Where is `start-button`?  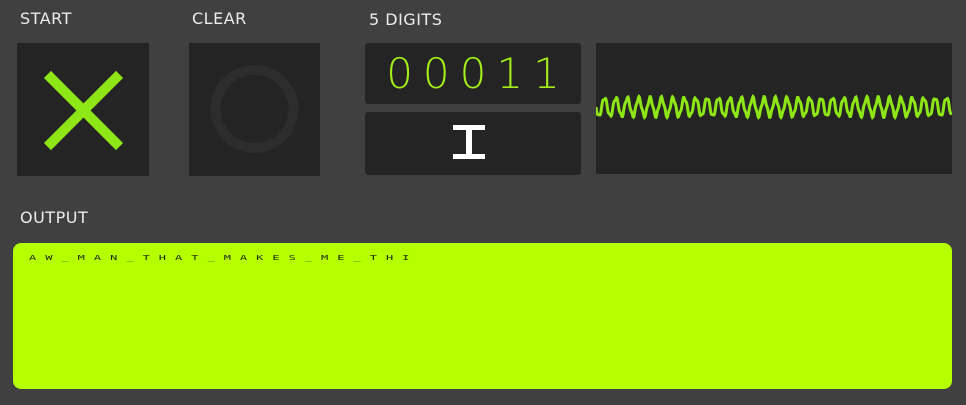
start-button is located at coordinates (83, 109).